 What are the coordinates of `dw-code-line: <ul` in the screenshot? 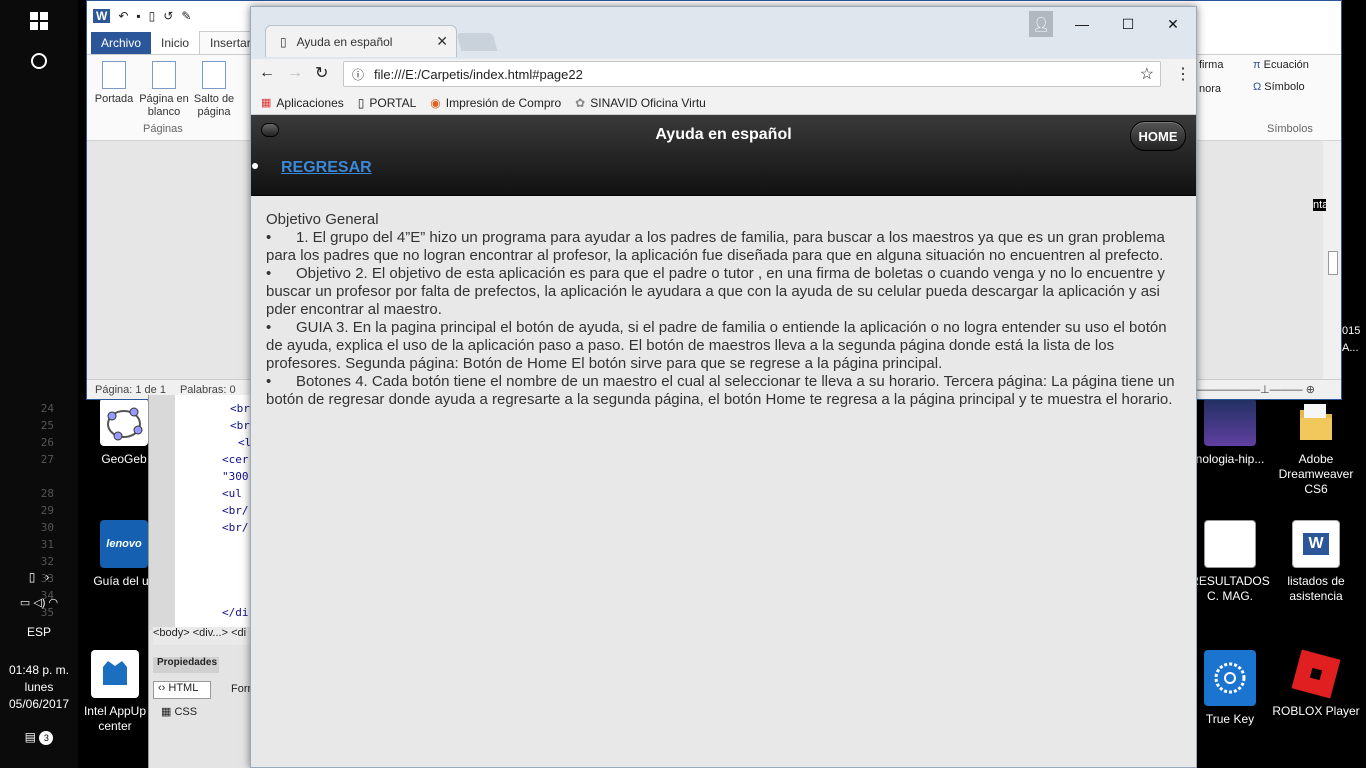 It's located at (232, 493).